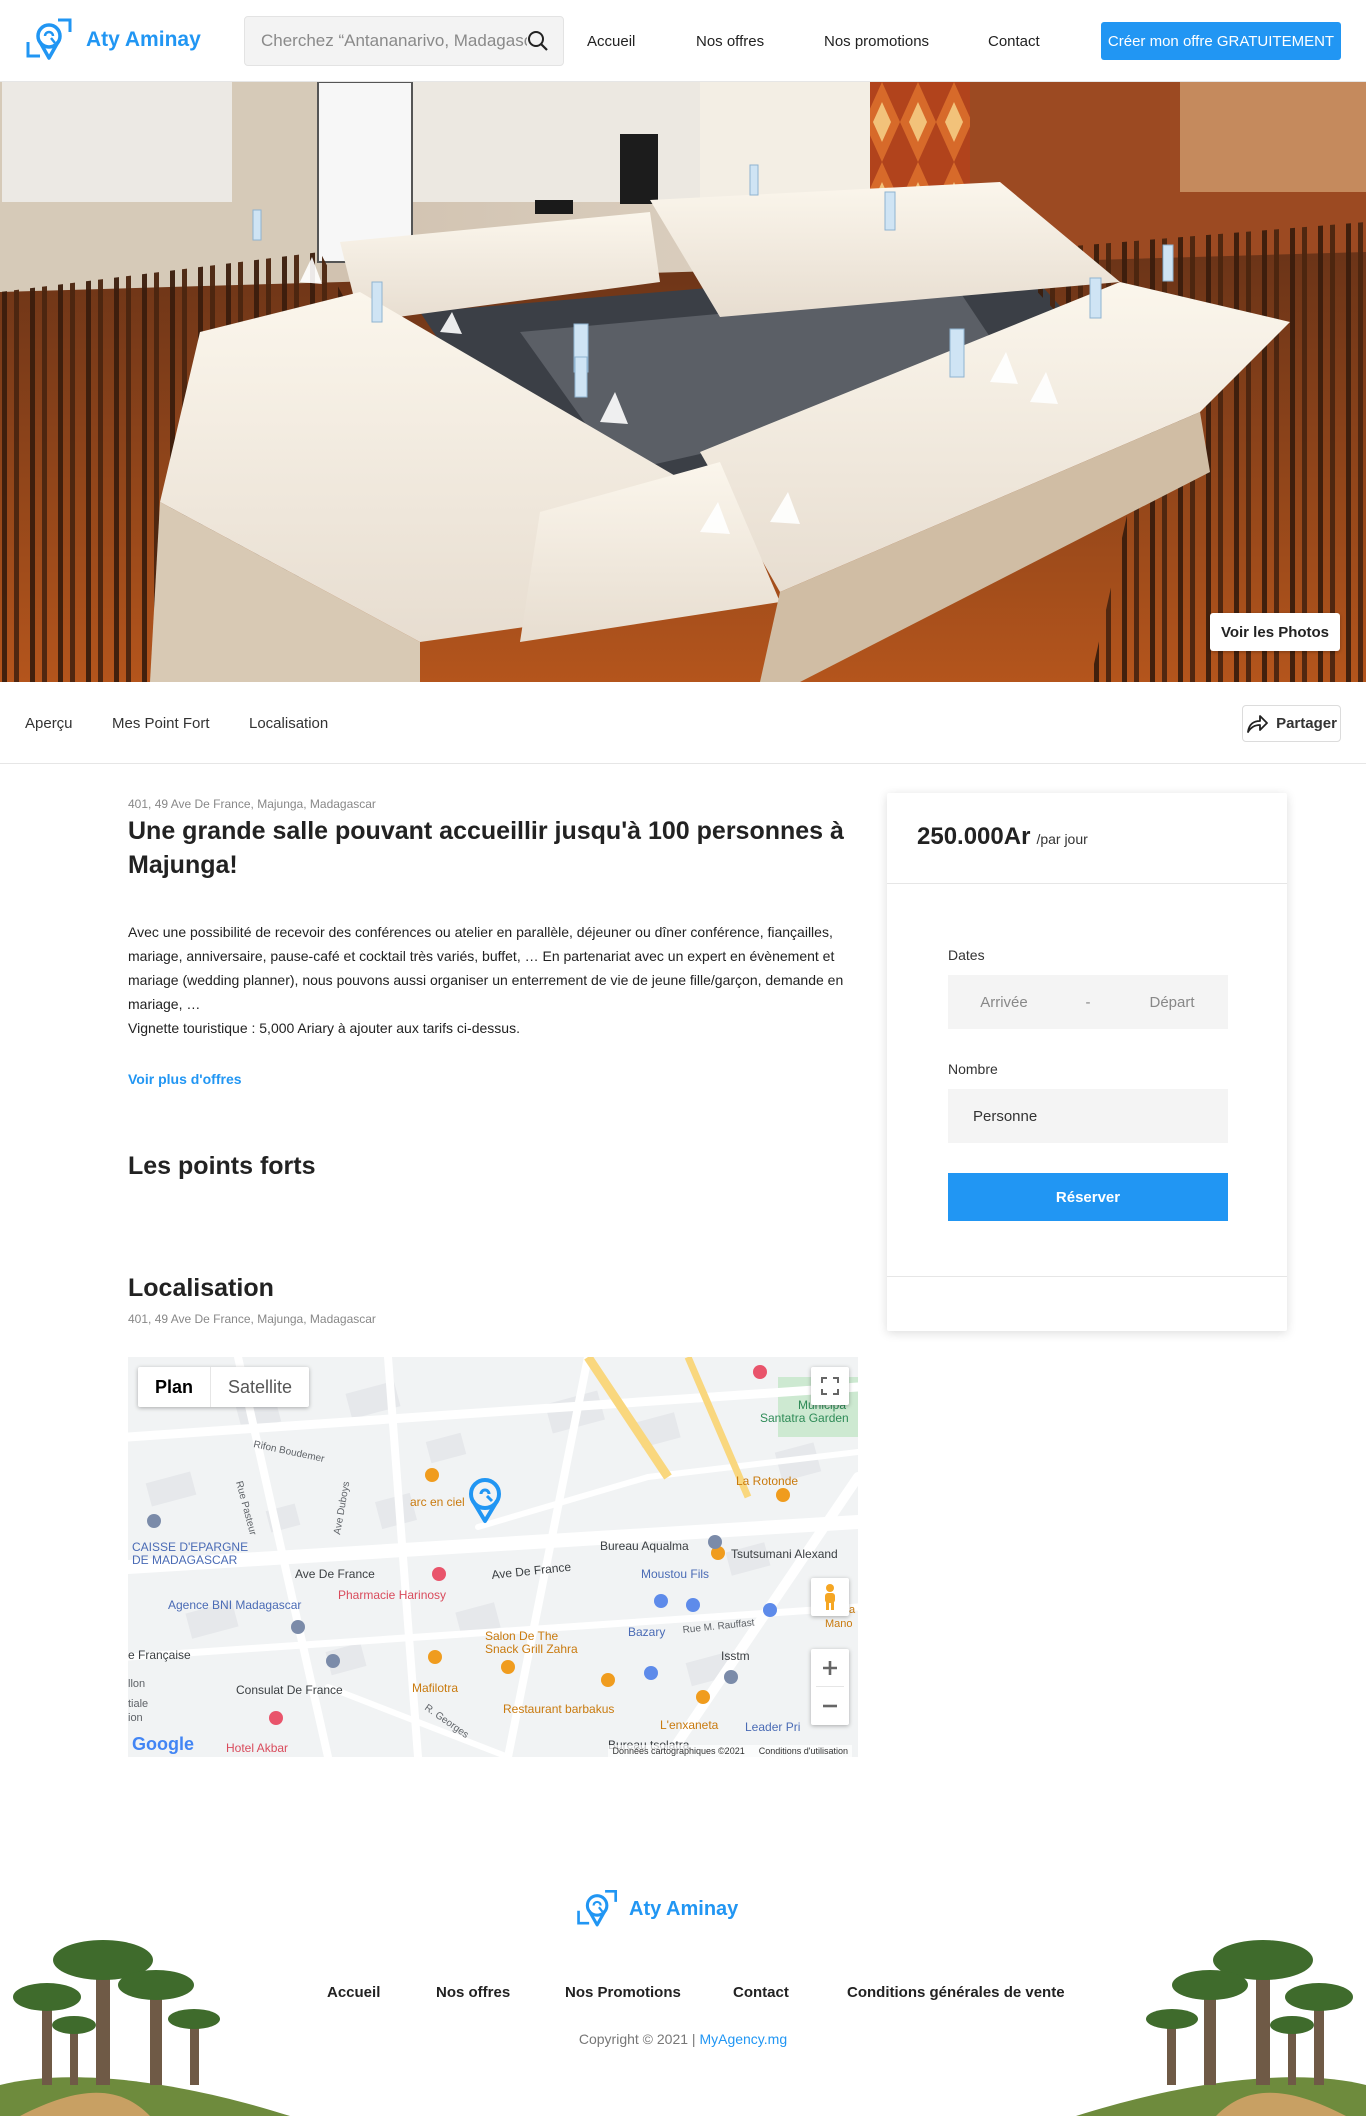  I want to click on map-label: llon, so click(136, 1684).